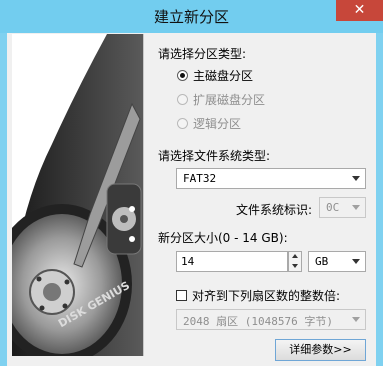 The image size is (383, 366). I want to click on details-button: 详细参数>>, so click(320, 350).